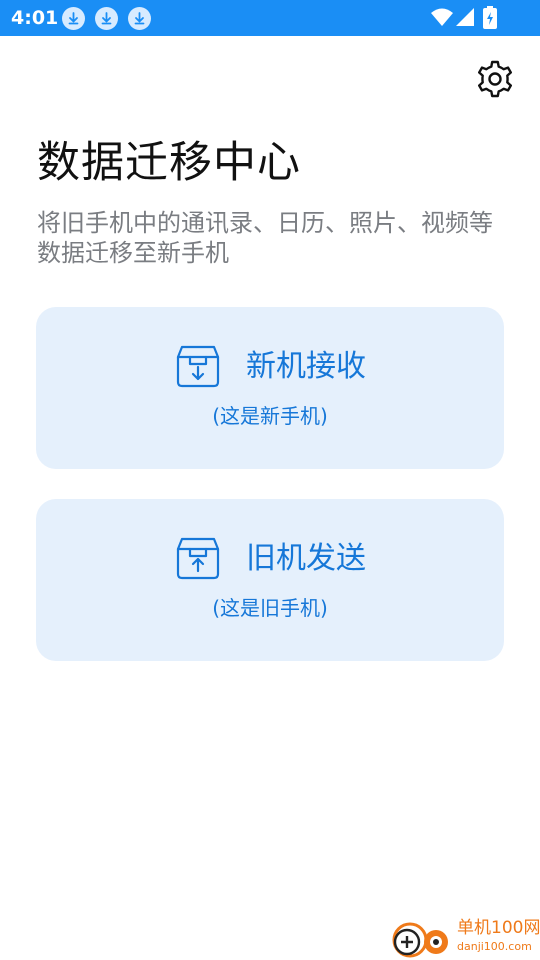  I want to click on wifi-icon, so click(442, 18).